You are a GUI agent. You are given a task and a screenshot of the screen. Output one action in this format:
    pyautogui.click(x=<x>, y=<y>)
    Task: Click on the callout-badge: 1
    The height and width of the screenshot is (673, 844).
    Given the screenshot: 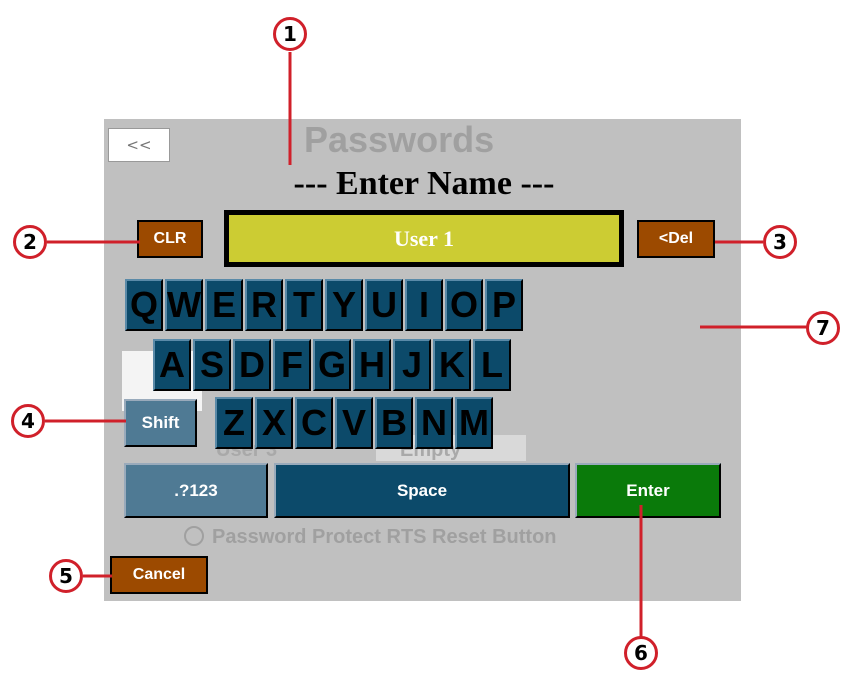 What is the action you would take?
    pyautogui.click(x=290, y=34)
    